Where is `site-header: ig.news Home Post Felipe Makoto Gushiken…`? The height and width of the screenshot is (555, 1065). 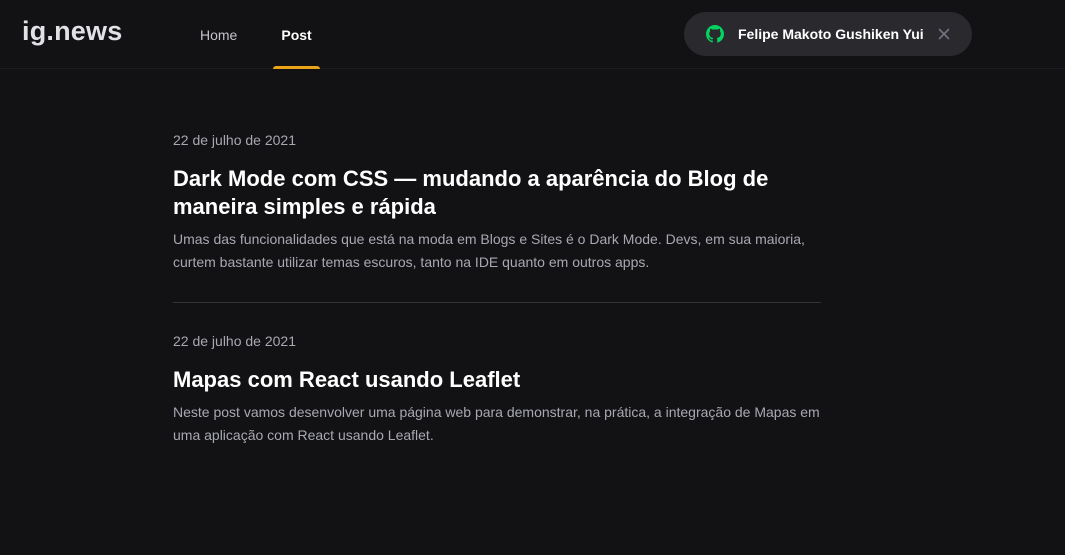
site-header: ig.news Home Post Felipe Makoto Gushiken… is located at coordinates (532, 34).